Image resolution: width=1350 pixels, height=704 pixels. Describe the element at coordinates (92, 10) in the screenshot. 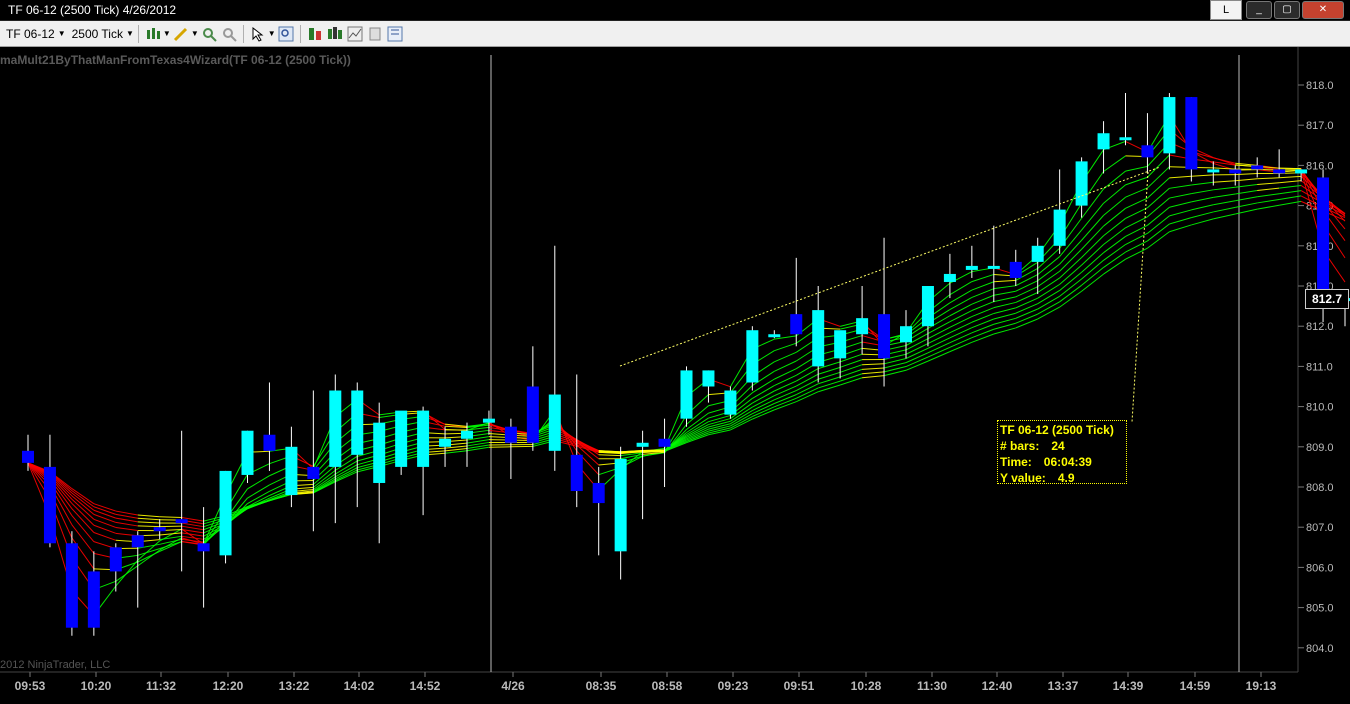

I see `window-title: TF 06-12 (2500 Tick) 4/26/2012` at that location.